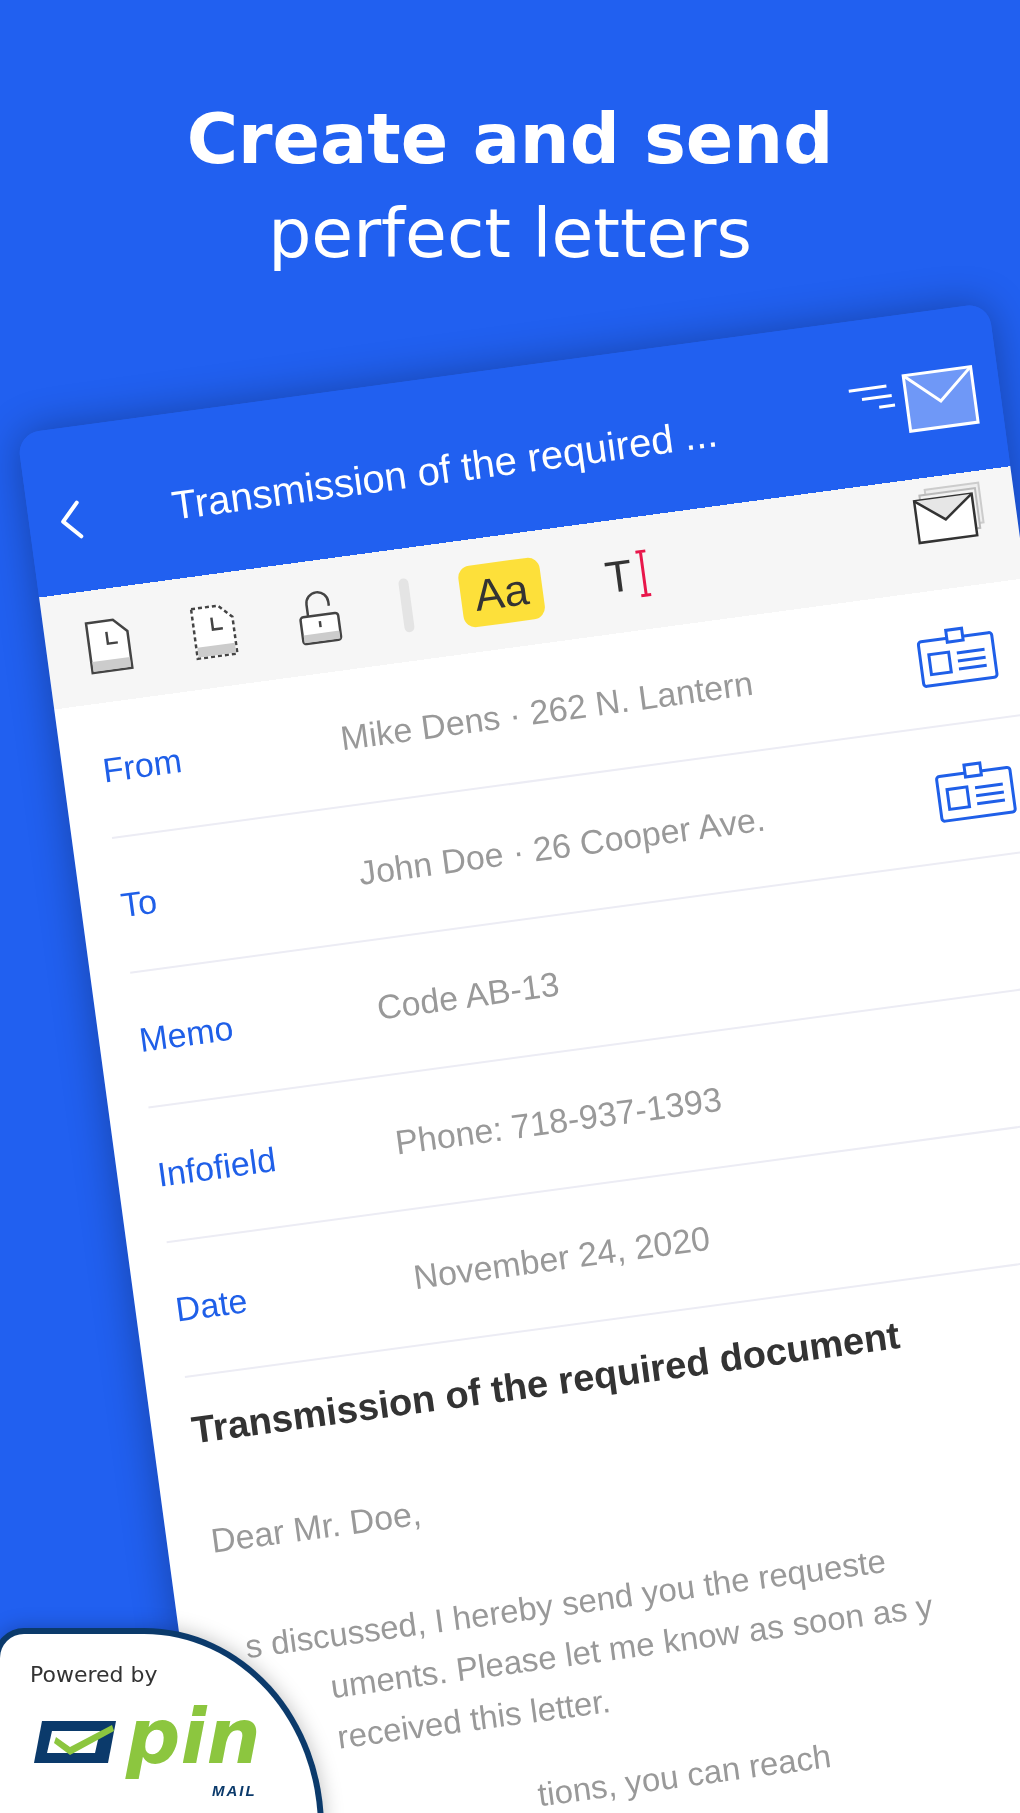 This screenshot has height=1813, width=1020. What do you see at coordinates (684, 1775) in the screenshot?
I see `letter-text-line: tions, you can reach` at bounding box center [684, 1775].